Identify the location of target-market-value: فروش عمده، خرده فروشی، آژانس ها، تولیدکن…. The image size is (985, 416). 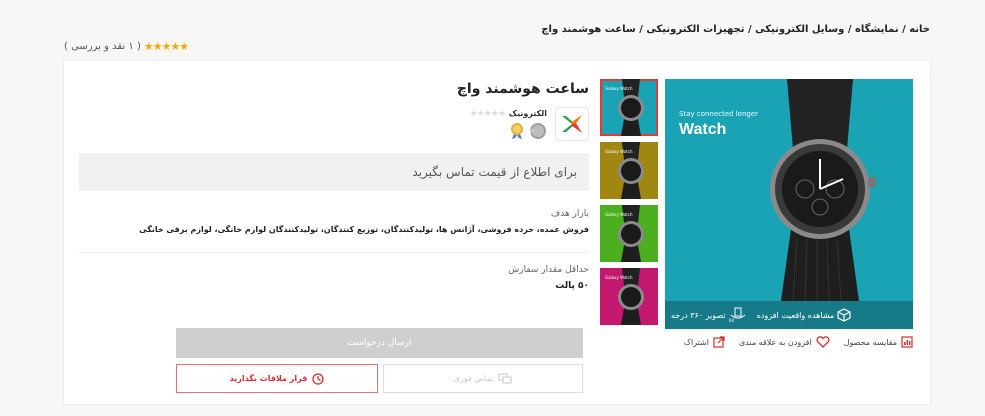
(364, 229).